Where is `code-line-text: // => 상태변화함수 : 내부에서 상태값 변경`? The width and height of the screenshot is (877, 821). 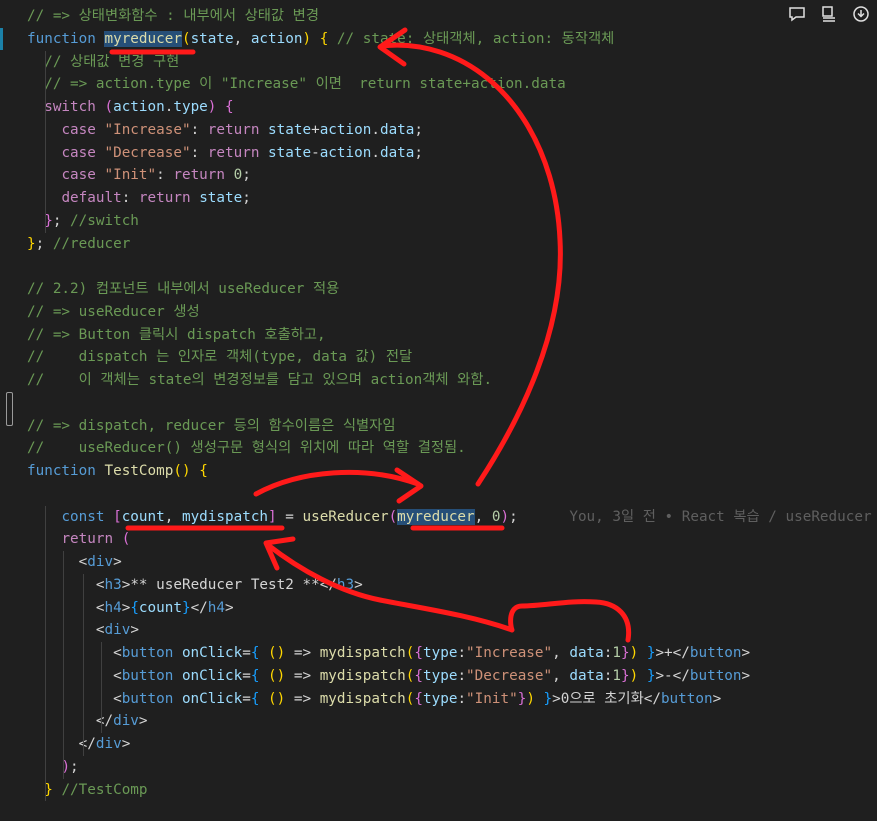
code-line-text: // => 상태변화함수 : 내부에서 상태값 변경 is located at coordinates (173, 16).